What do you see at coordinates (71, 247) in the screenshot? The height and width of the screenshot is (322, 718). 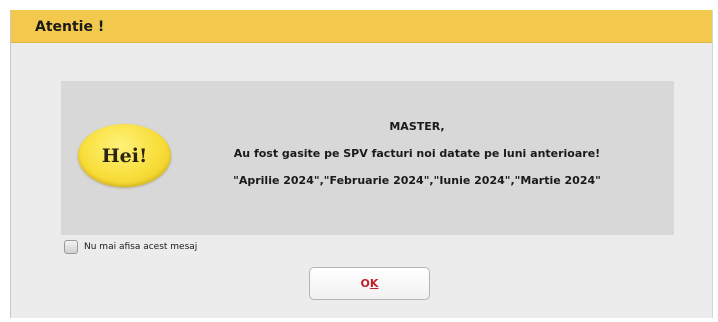 I see `checkbox-icon` at bounding box center [71, 247].